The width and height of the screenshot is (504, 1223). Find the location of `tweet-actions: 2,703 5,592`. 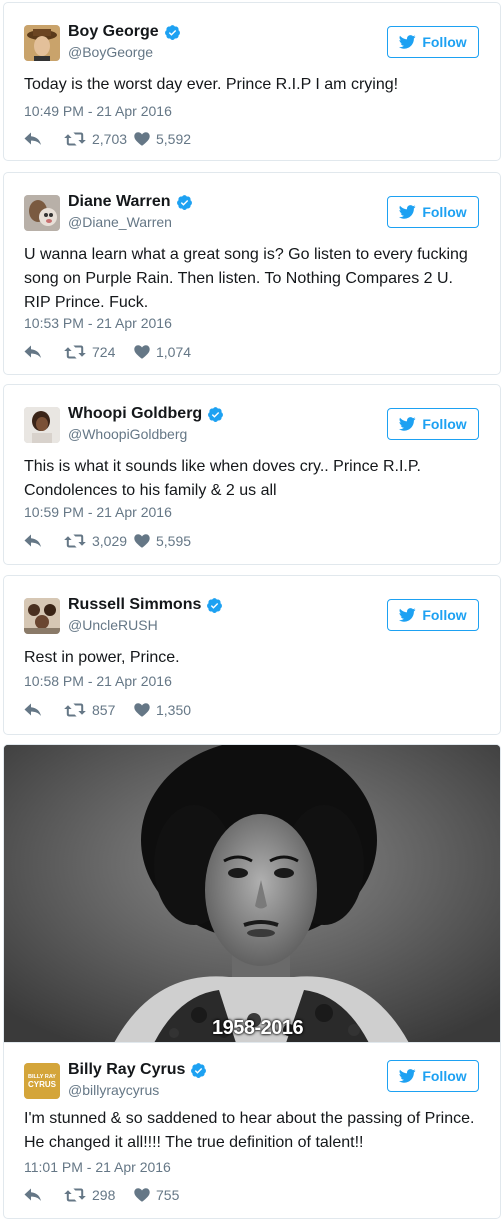

tweet-actions: 2,703 5,592 is located at coordinates (107, 139).